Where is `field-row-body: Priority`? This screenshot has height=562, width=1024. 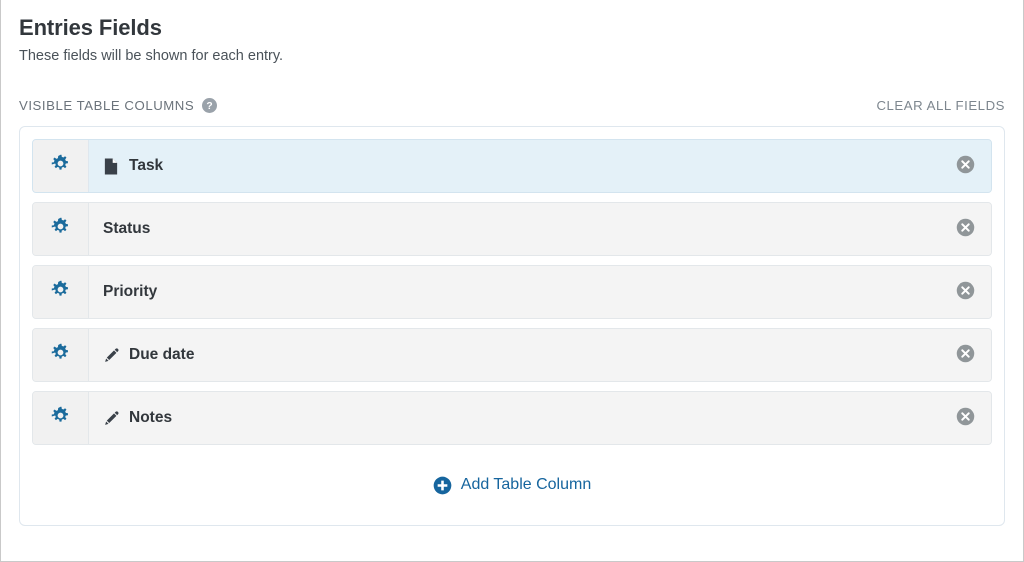
field-row-body: Priority is located at coordinates (540, 292).